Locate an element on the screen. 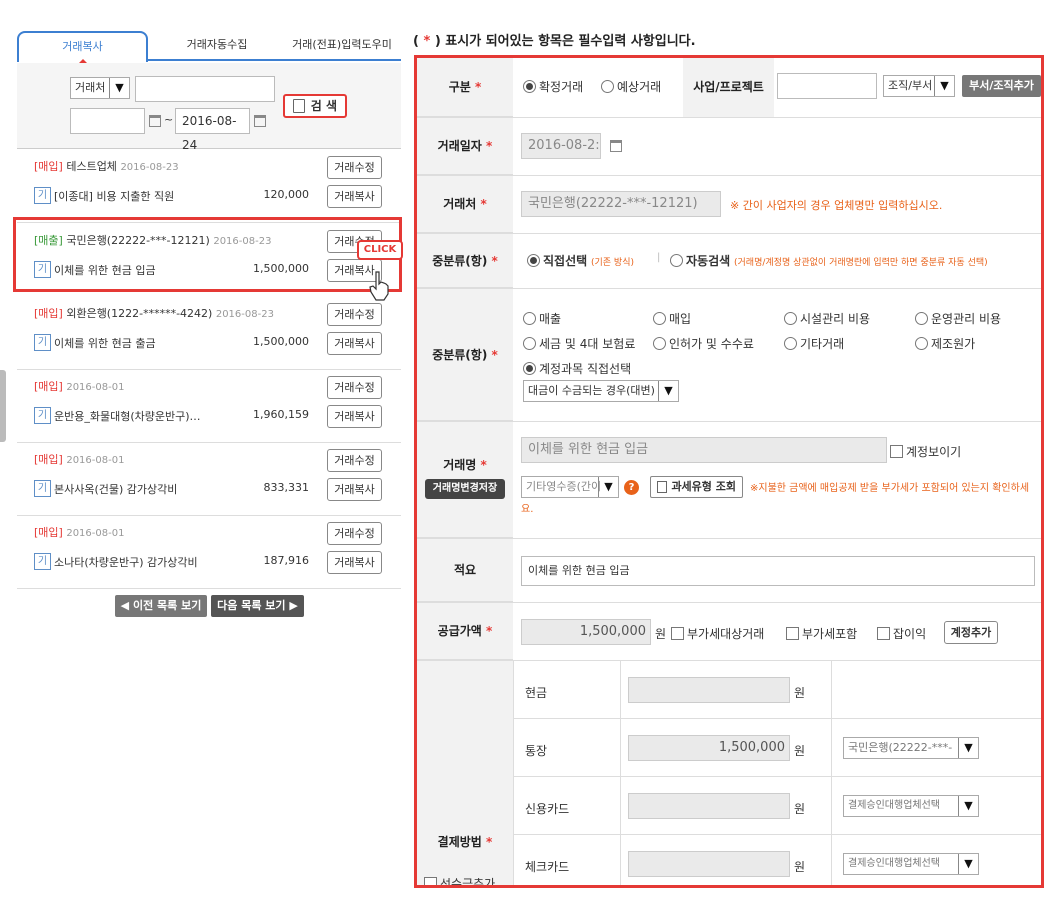 The image size is (1061, 902). search-keyword-input is located at coordinates (205, 89).